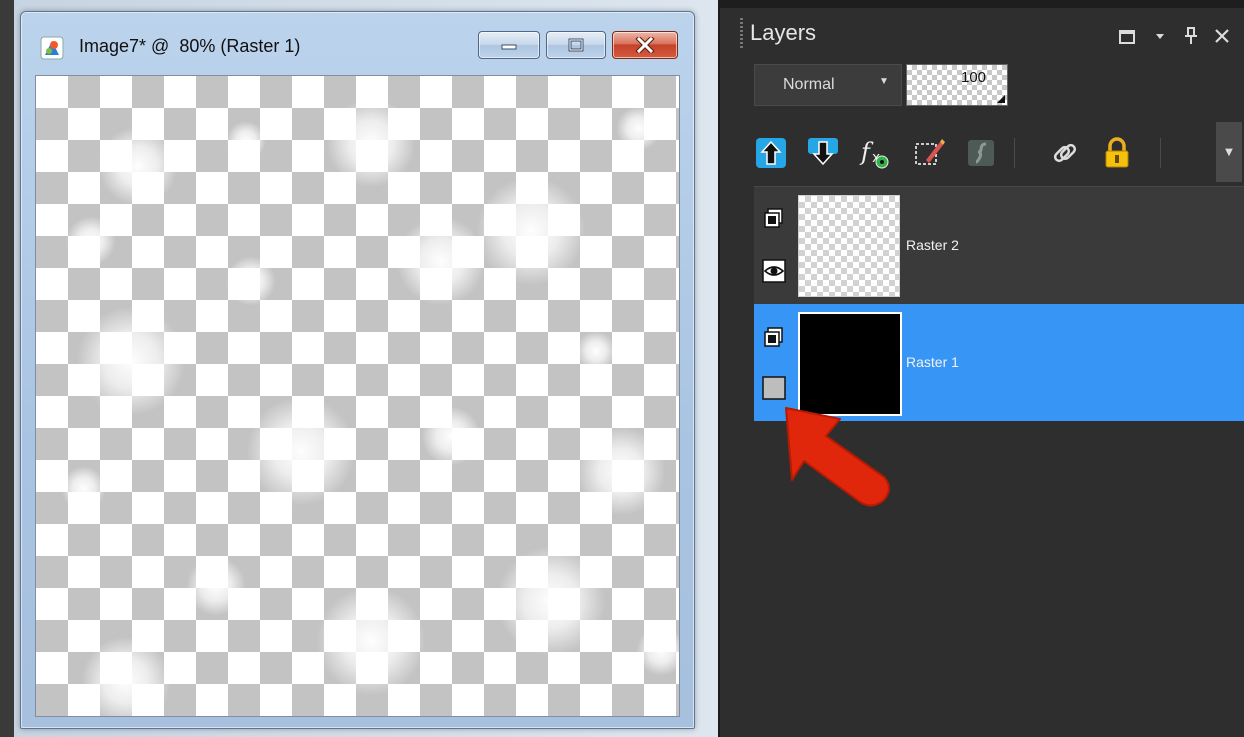 The image size is (1244, 737). Describe the element at coordinates (999, 245) in the screenshot. I see `layer-row-raster-2: Raster 2` at that location.